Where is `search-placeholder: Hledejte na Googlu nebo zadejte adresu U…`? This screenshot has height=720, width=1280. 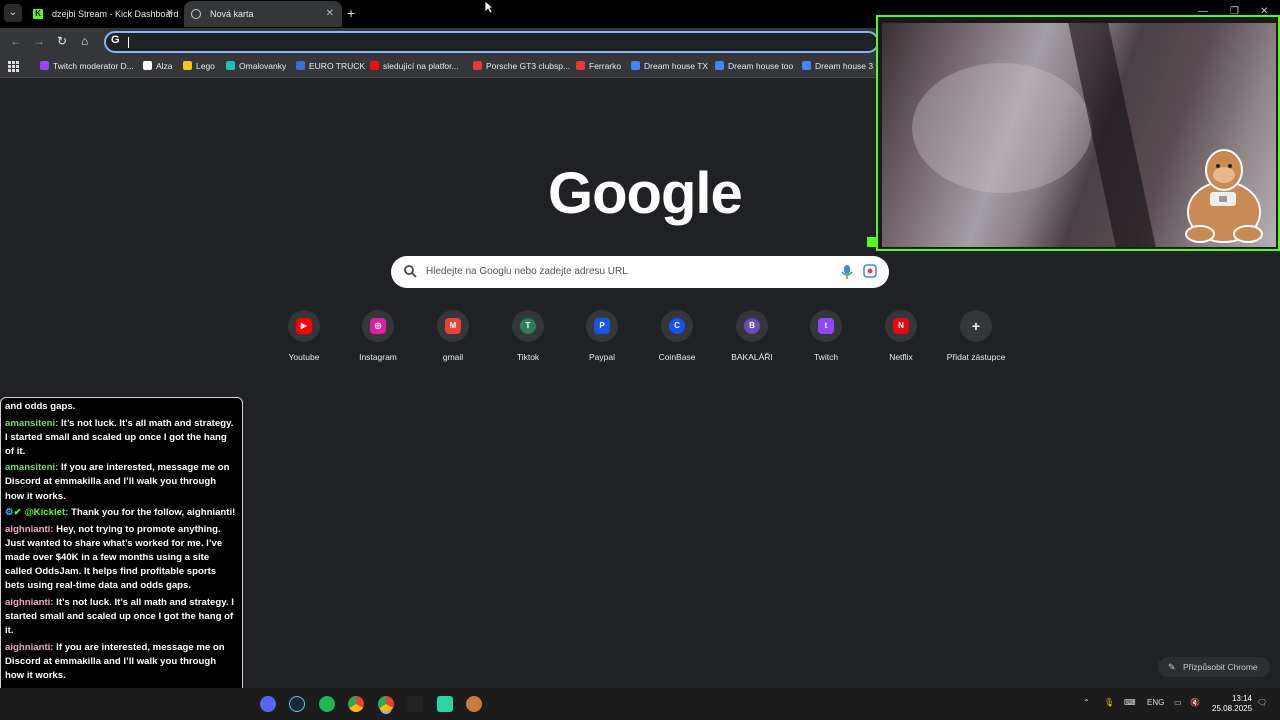 search-placeholder: Hledejte na Googlu nebo zadejte adresu U… is located at coordinates (527, 271).